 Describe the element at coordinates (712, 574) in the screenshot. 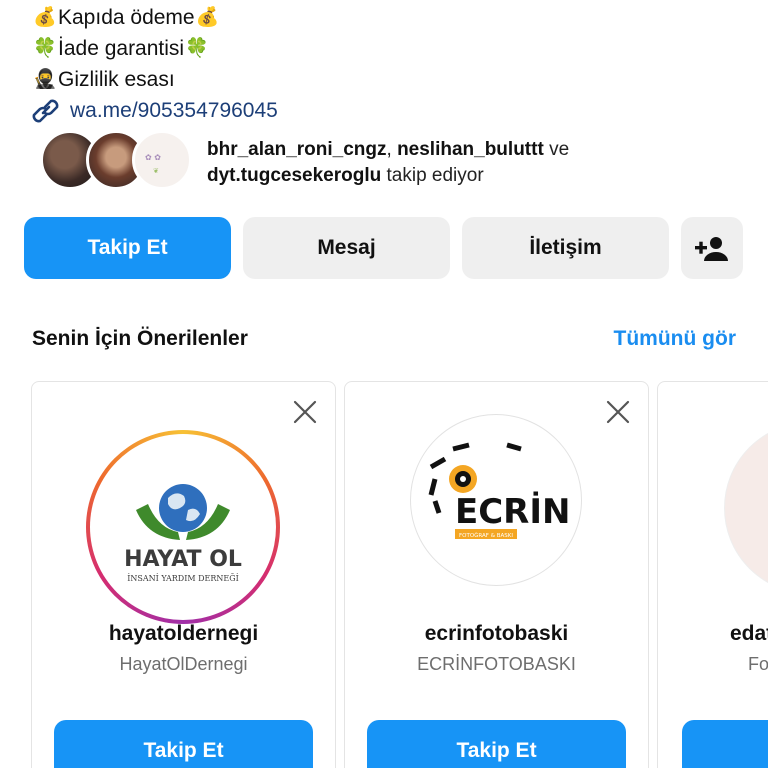

I see `suggestion-card: edat Fo` at that location.